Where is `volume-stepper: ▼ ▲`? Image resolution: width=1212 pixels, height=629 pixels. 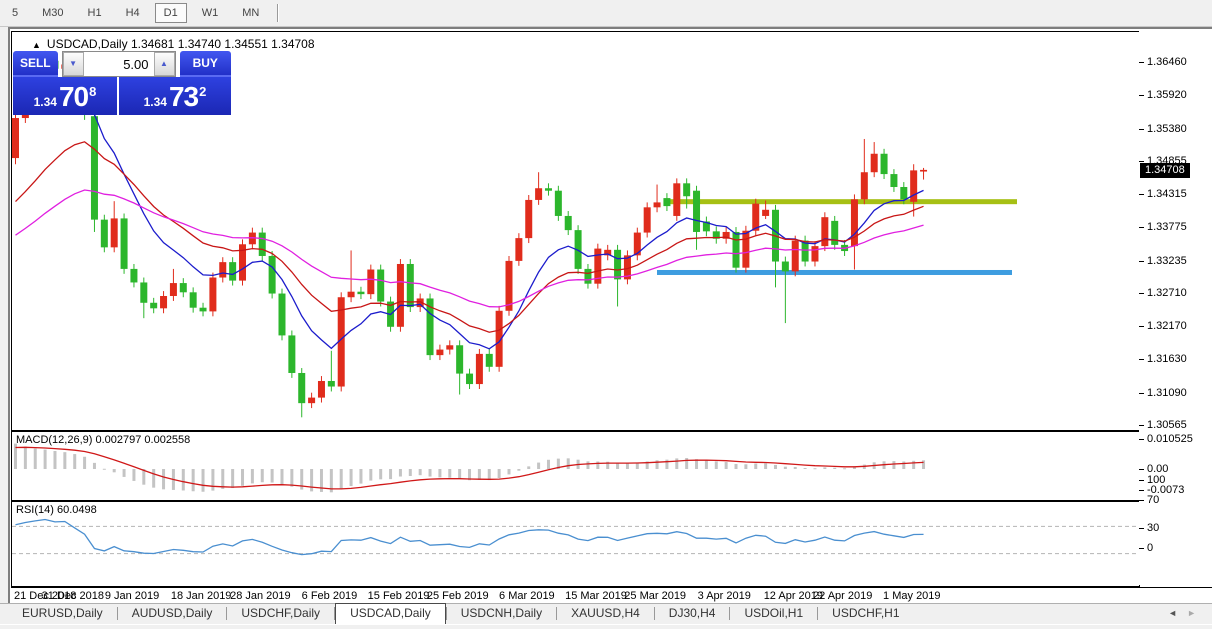 volume-stepper: ▼ ▲ is located at coordinates (118, 64).